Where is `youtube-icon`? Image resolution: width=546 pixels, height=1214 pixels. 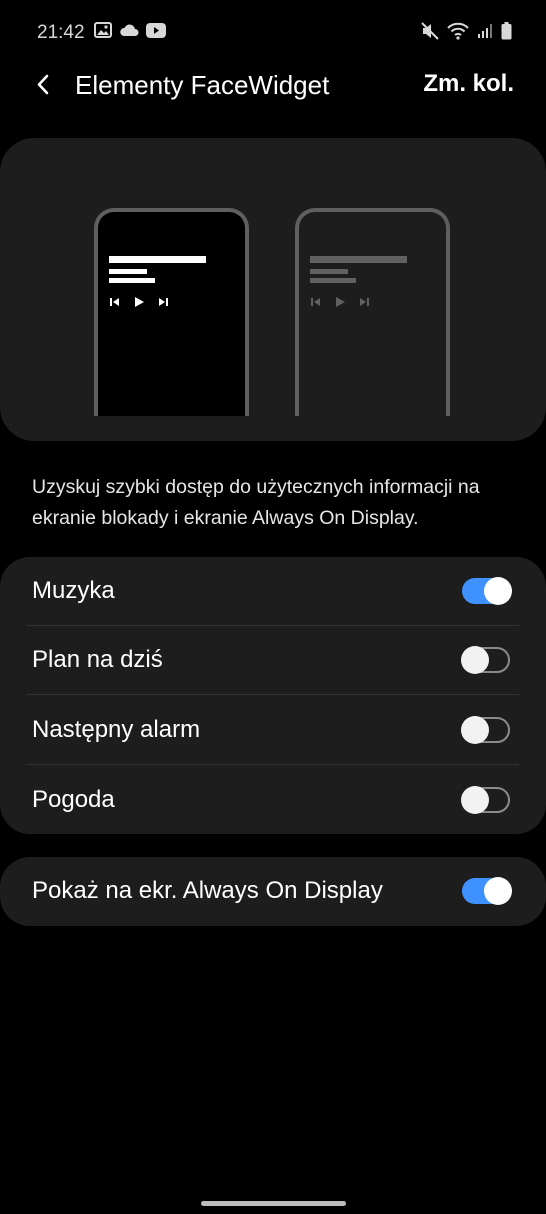 youtube-icon is located at coordinates (156, 32).